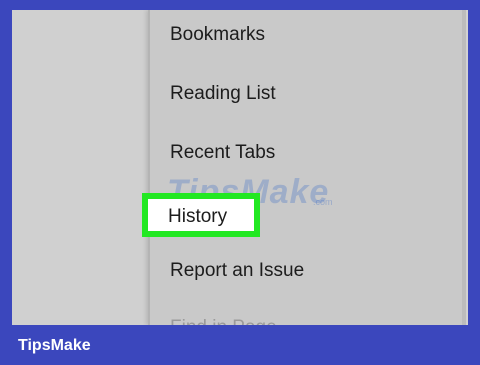 This screenshot has width=480, height=365. I want to click on menu-item-report-an-issue: Report an Issue, so click(237, 271).